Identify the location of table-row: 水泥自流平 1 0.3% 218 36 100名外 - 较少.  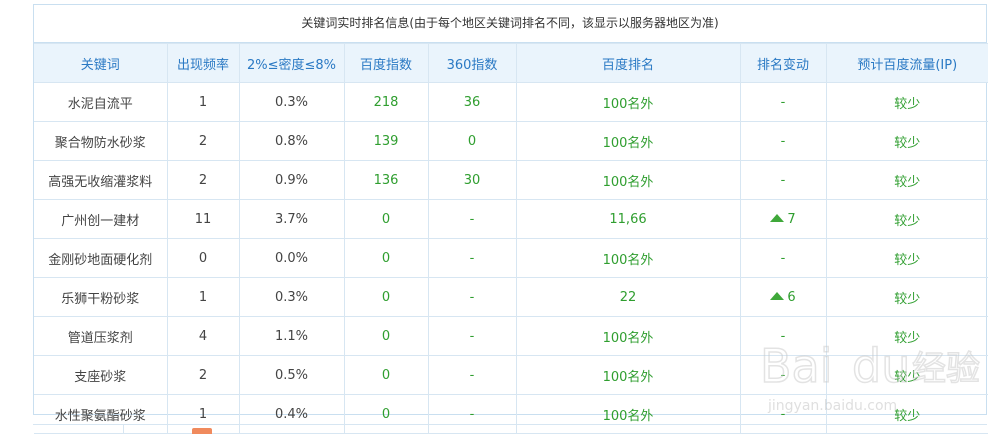
(511, 102).